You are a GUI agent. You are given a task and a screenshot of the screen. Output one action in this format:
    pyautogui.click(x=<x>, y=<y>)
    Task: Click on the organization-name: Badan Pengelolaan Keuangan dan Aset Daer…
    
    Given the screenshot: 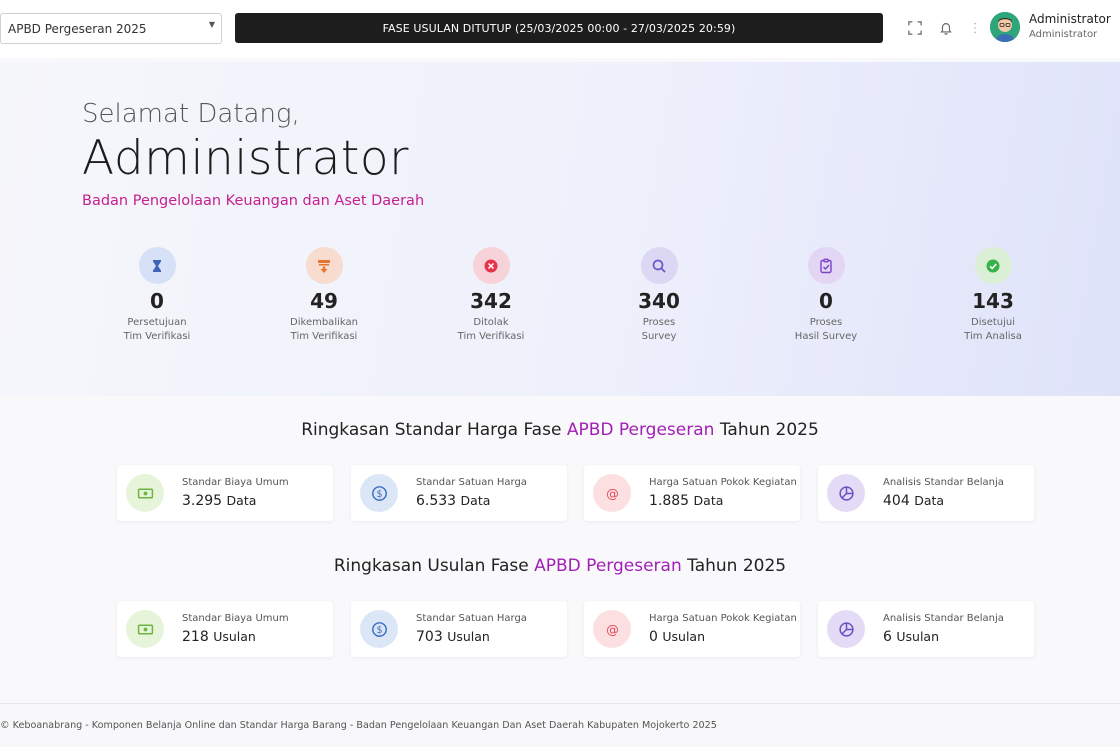 What is the action you would take?
    pyautogui.click(x=253, y=201)
    